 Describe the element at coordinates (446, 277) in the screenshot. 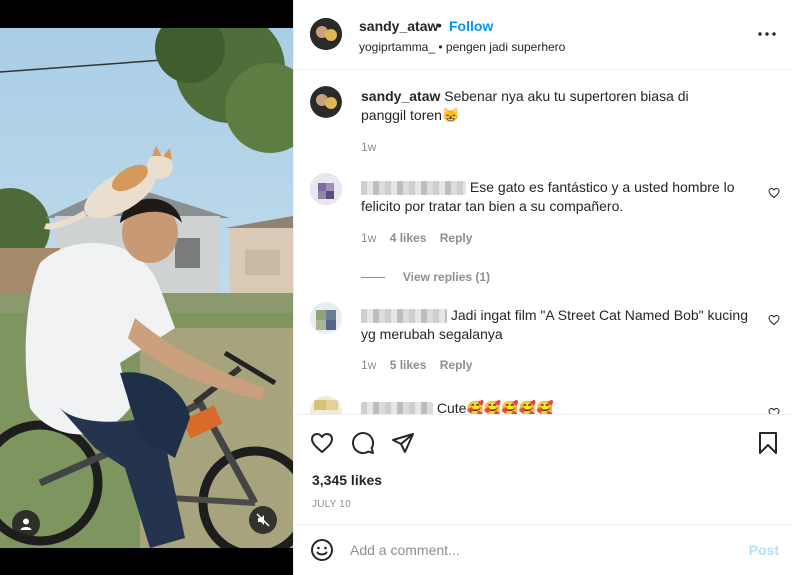

I see `view-replies-label: View replies (1)` at that location.